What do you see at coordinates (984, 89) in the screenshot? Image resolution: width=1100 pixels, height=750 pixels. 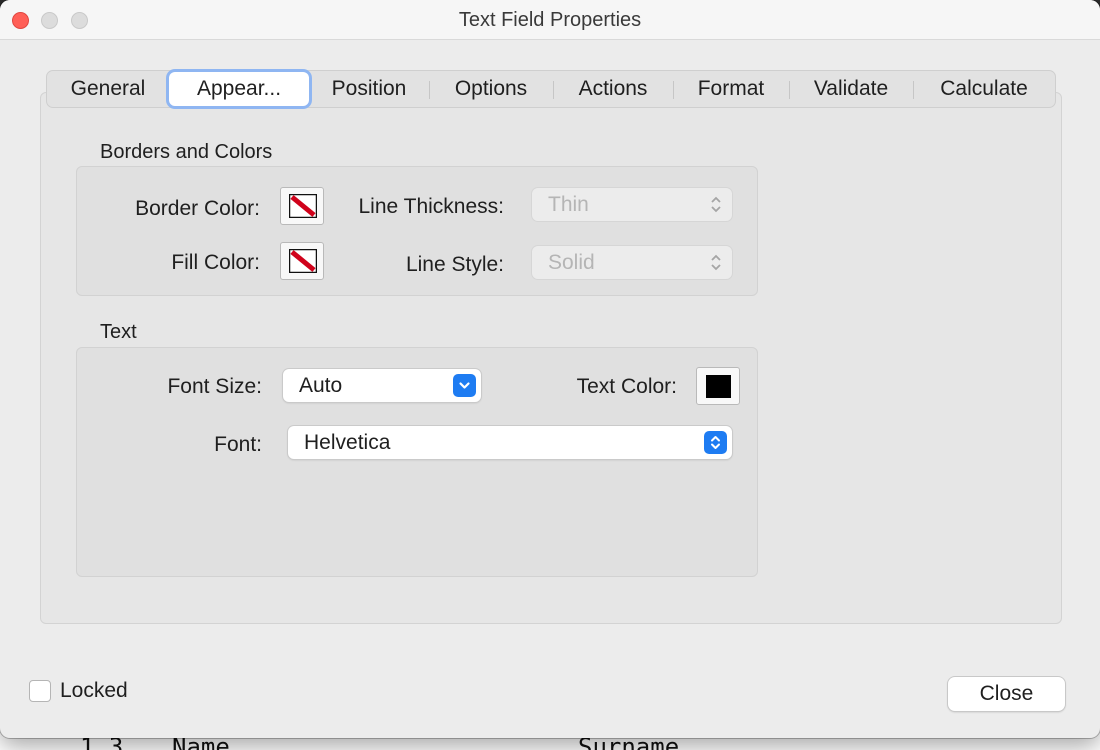 I see `tab-calculate: Calculate` at bounding box center [984, 89].